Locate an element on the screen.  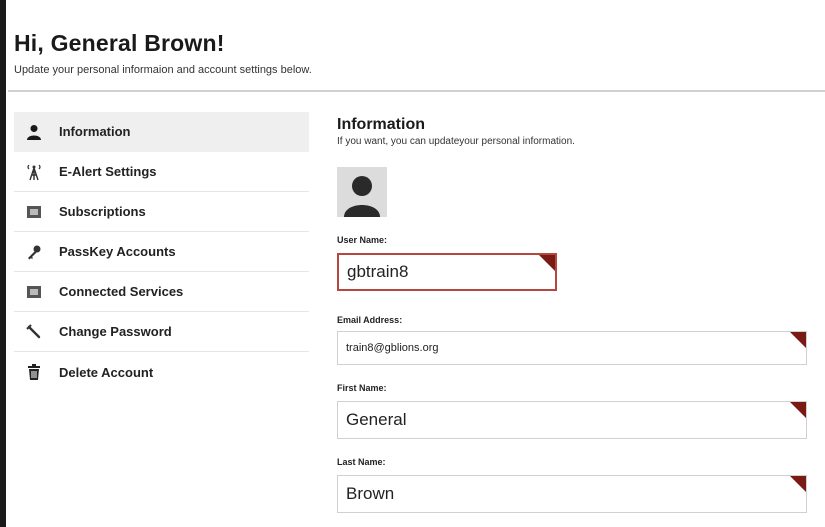
sidebar-item-information: Information is located at coordinates (161, 132).